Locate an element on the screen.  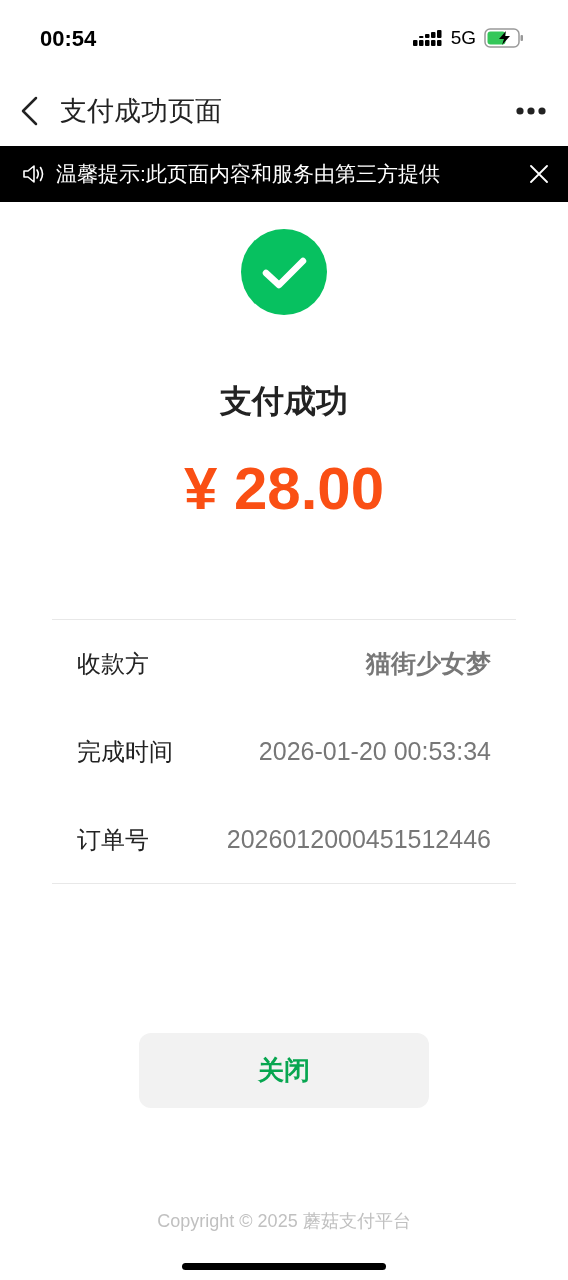
detail-label: 完成时间 is located at coordinates (125, 752).